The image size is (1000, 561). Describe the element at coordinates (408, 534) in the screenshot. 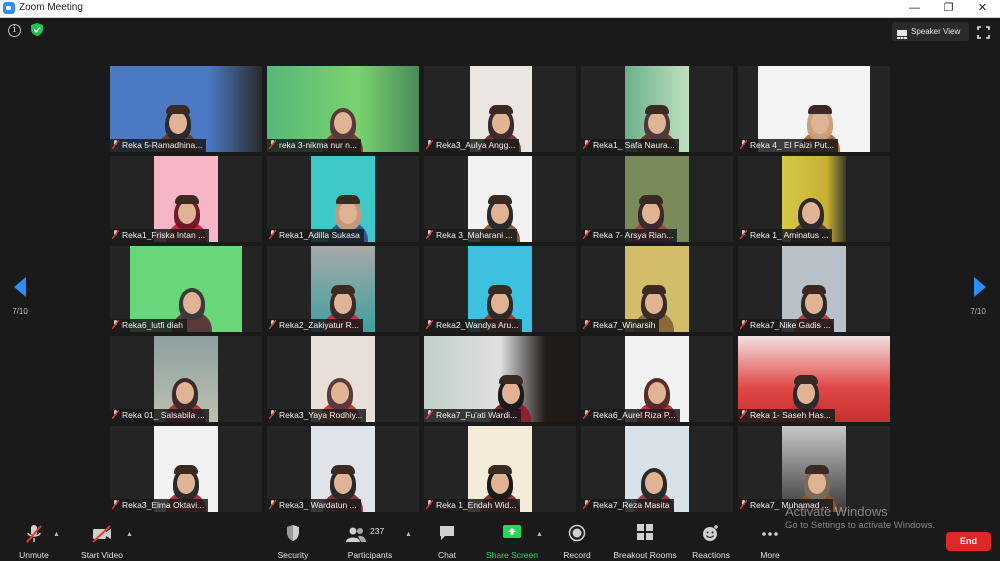

I see `participants-options-chevron-up-icon: ▲` at that location.